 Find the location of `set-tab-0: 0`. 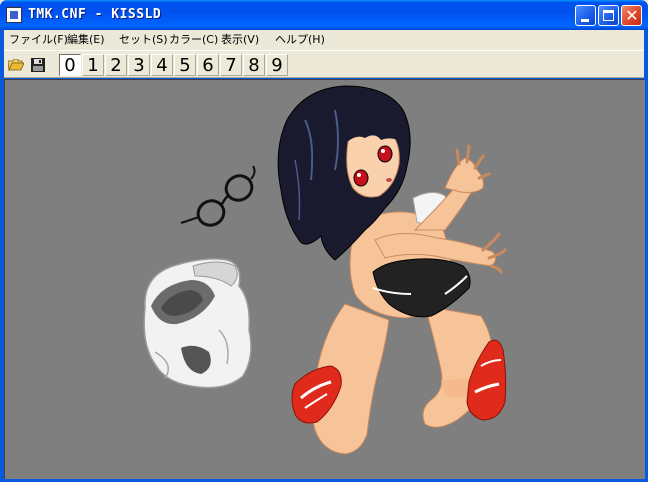

set-tab-0: 0 is located at coordinates (70, 65).